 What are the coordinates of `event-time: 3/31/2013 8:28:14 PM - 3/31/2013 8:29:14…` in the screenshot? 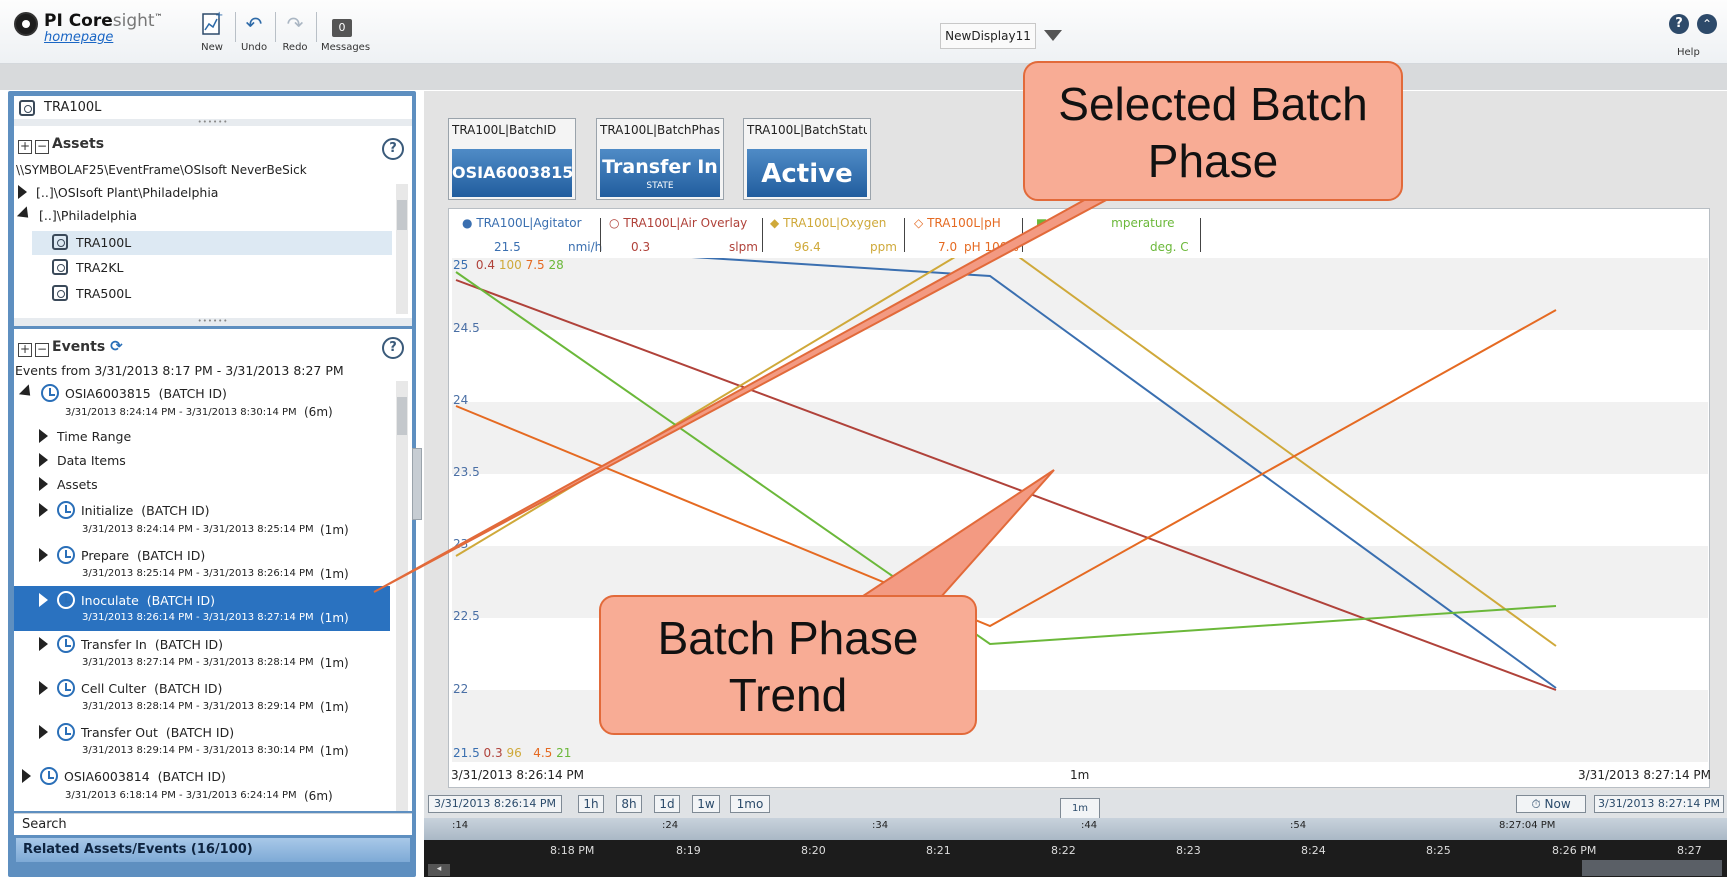 It's located at (198, 706).